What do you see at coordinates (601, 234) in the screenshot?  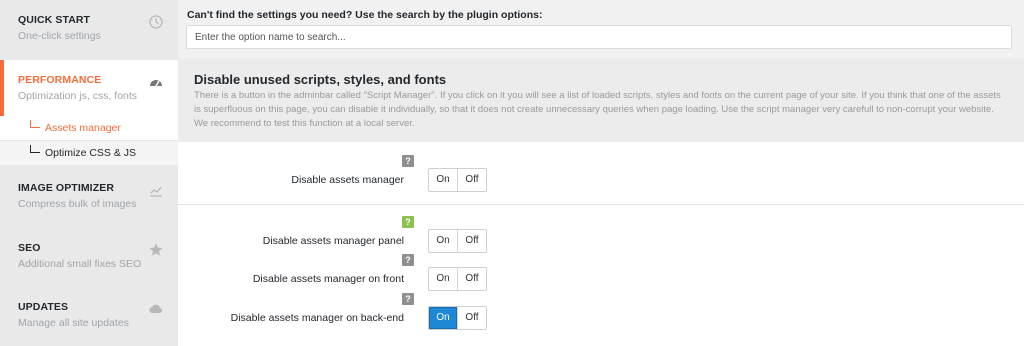 I see `setting-row-disable-assets-manager-panel: Disable assets manager panel ? On Off` at bounding box center [601, 234].